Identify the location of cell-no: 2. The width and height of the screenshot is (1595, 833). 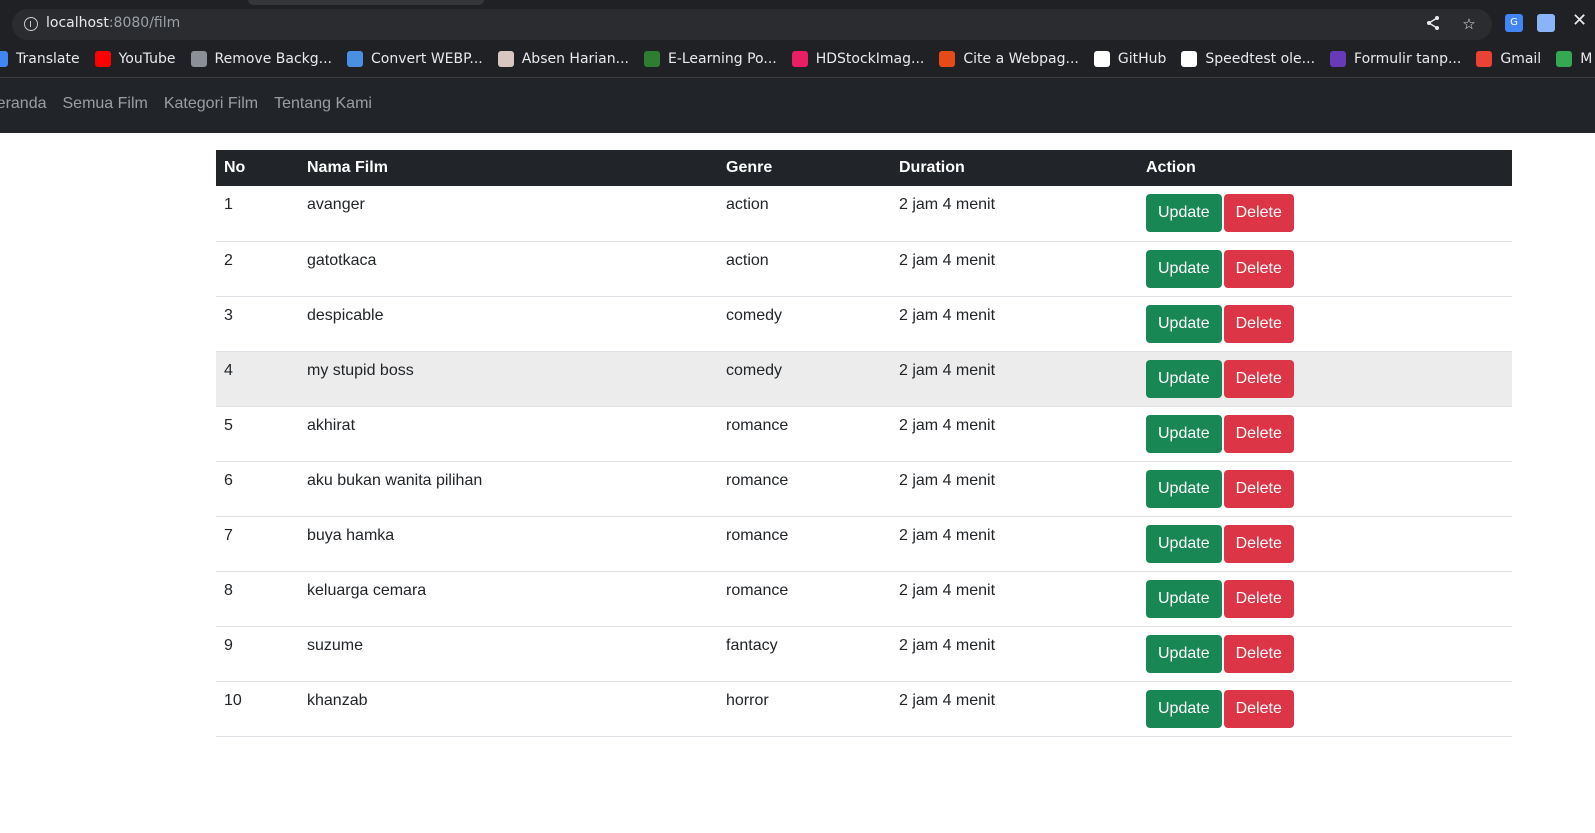
(257, 269).